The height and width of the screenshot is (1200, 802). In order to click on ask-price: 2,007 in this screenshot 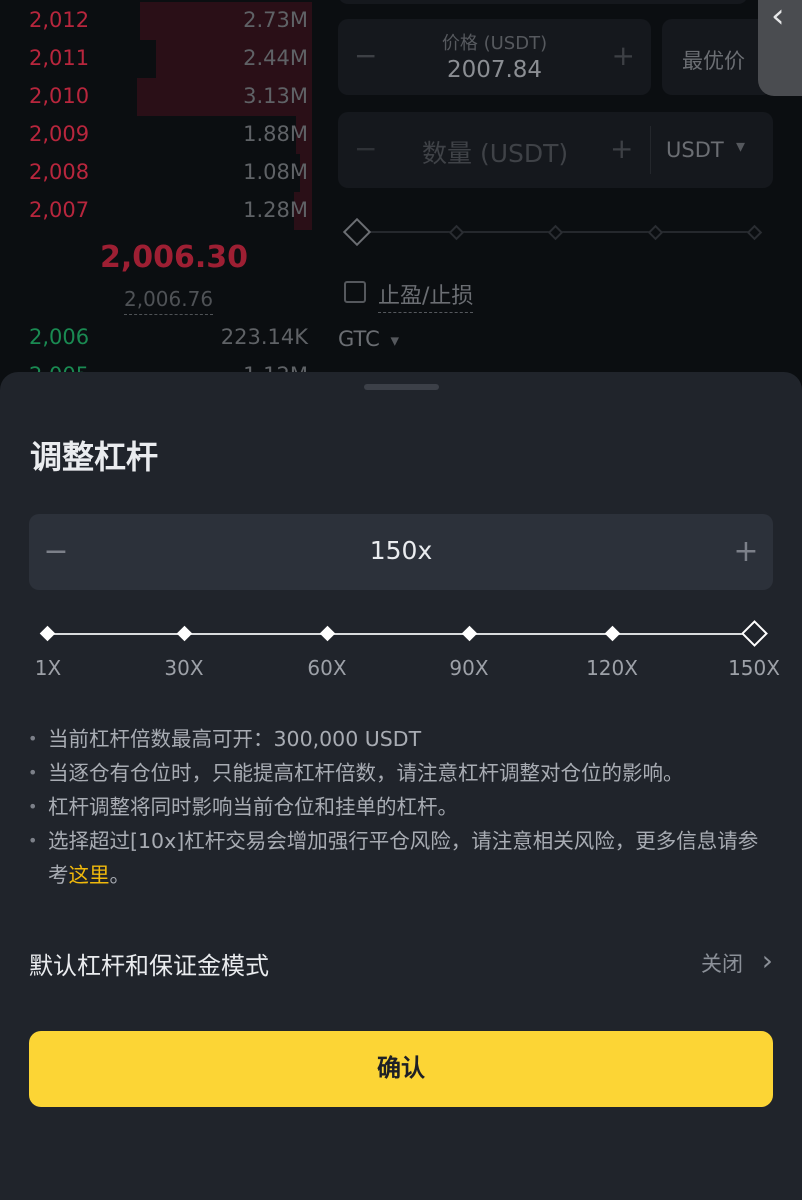, I will do `click(59, 210)`.